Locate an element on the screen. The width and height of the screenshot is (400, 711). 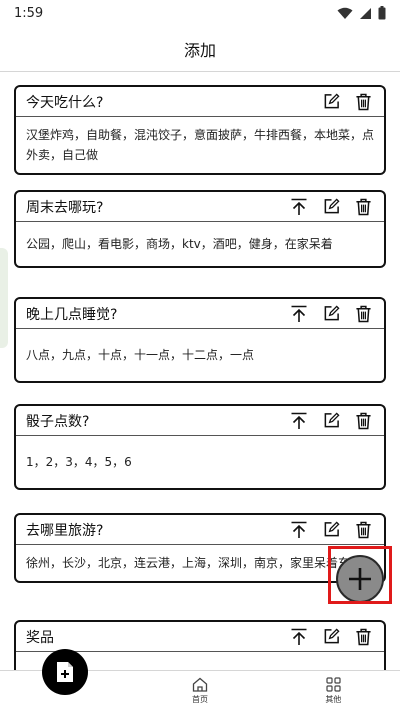
card-title: 骰子点数? is located at coordinates (58, 421).